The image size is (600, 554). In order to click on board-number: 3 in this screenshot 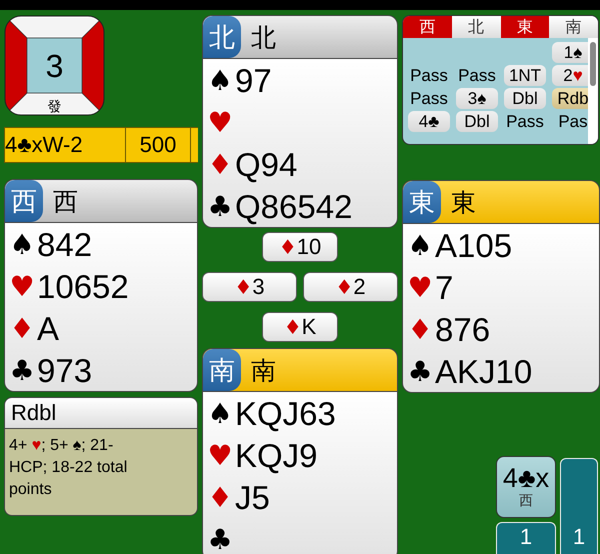, I will do `click(55, 66)`.